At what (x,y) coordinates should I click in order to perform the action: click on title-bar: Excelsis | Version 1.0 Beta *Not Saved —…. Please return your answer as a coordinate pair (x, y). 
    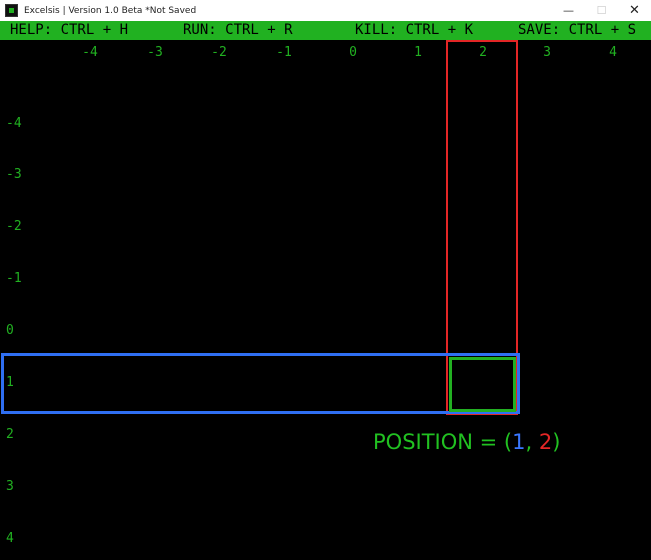
    Looking at the image, I should click on (325, 10).